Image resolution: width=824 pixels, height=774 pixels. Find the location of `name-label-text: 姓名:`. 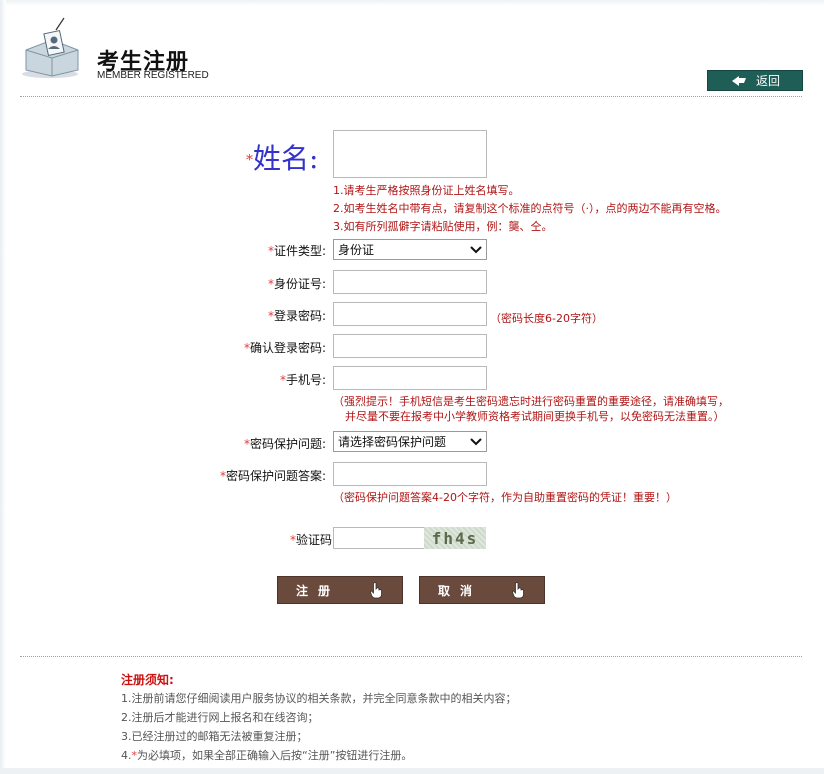

name-label-text: 姓名: is located at coordinates (286, 158).